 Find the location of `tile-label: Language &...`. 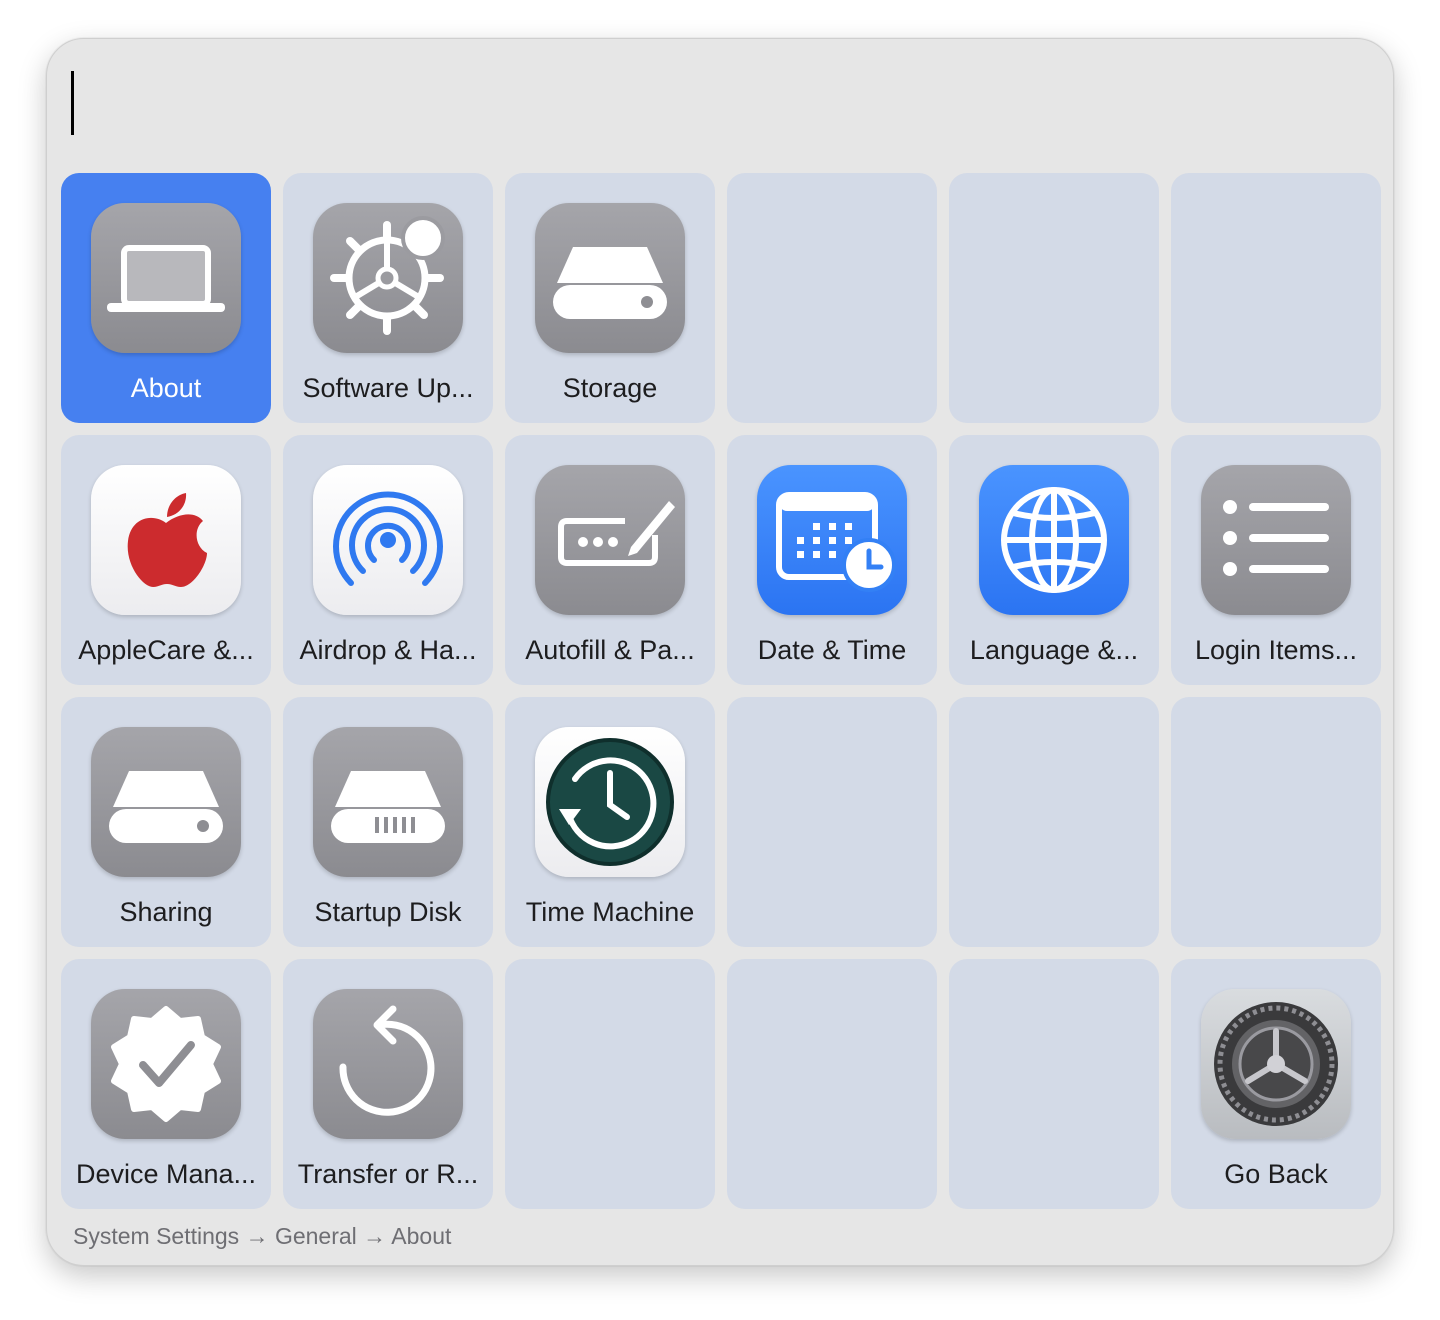

tile-label: Language &... is located at coordinates (1054, 650).